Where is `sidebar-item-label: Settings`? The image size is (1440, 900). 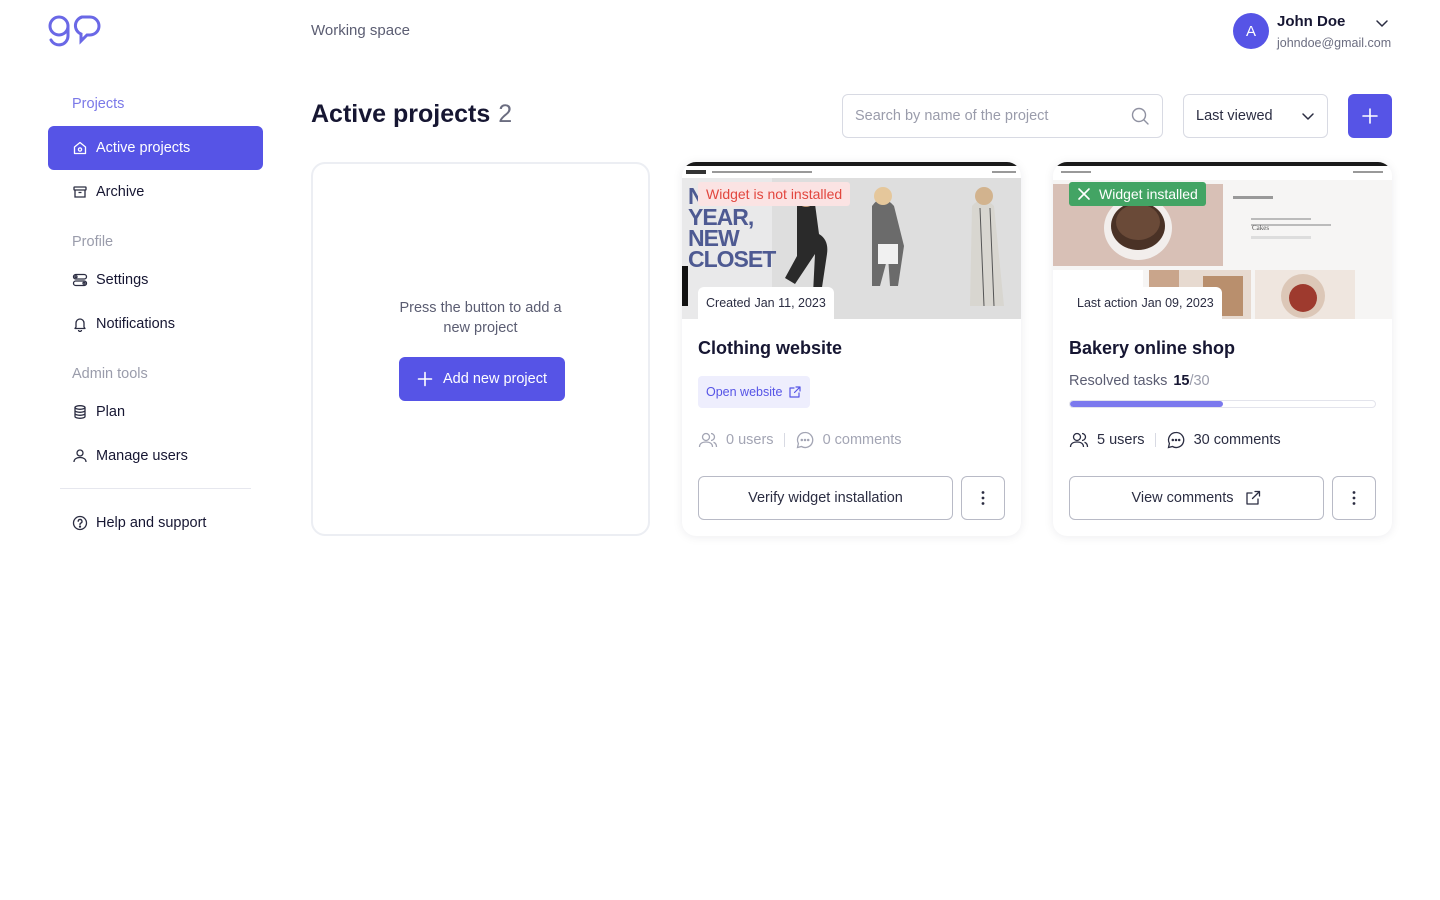
sidebar-item-label: Settings is located at coordinates (122, 280).